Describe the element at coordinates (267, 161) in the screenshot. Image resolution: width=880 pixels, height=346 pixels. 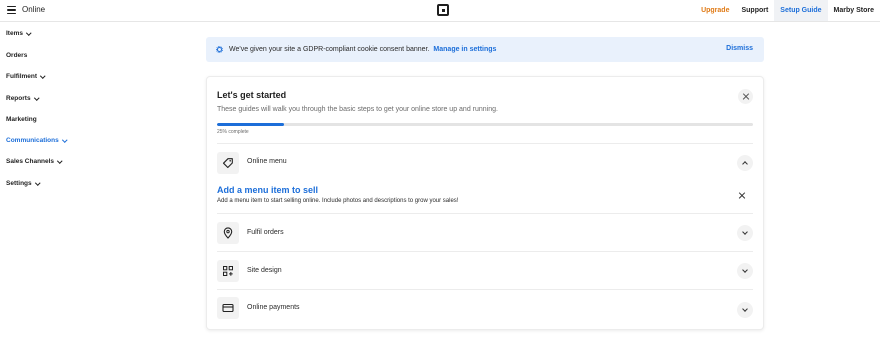
I see `row-label: Online menu` at that location.